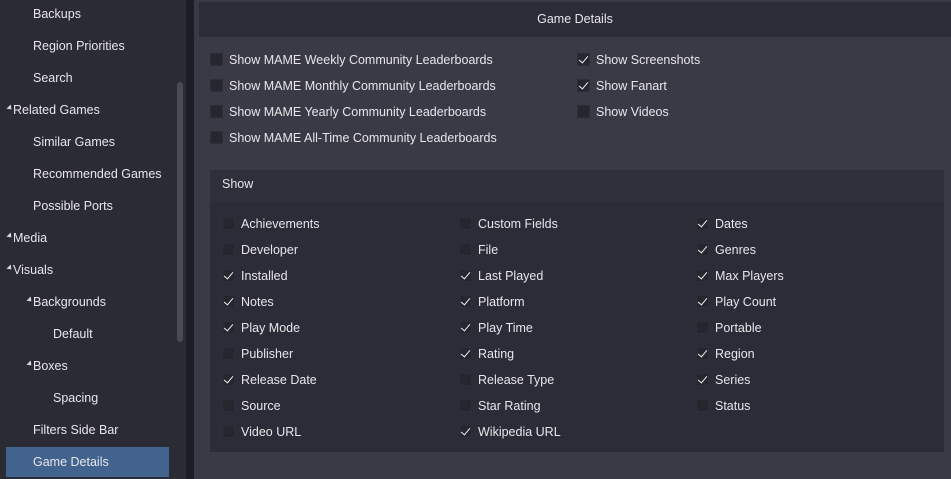  I want to click on sidebar-item-related-games: Related Games, so click(87, 110).